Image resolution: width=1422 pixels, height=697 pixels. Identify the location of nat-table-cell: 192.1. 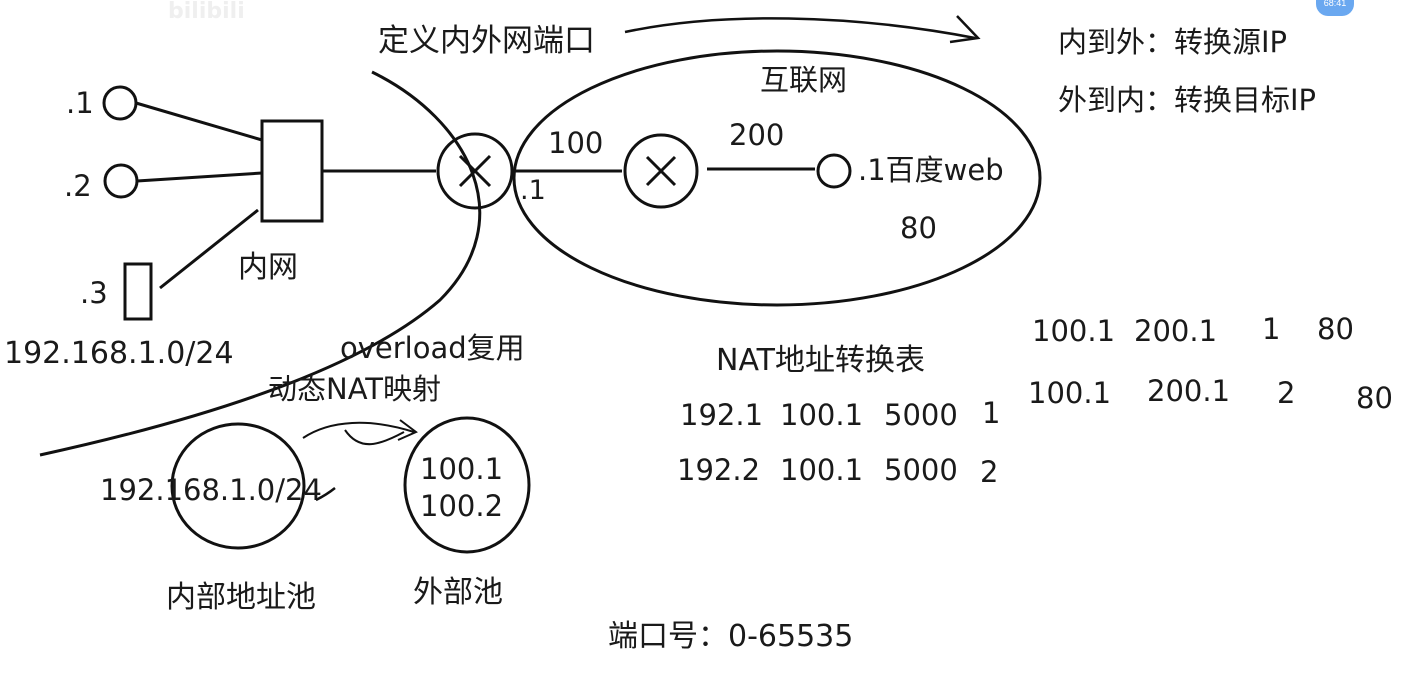
(721, 415).